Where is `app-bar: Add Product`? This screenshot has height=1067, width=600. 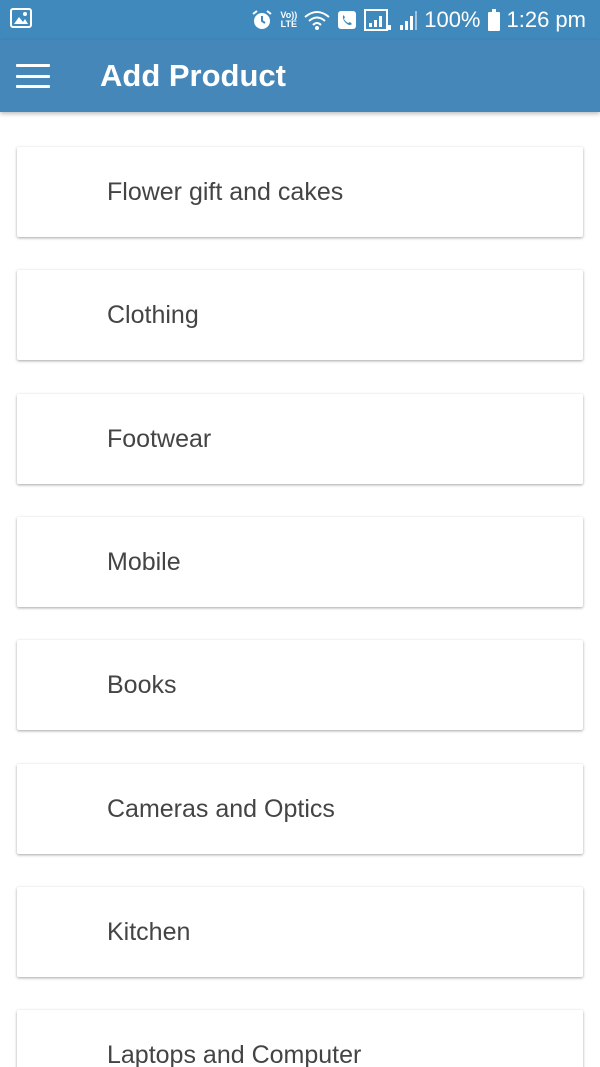
app-bar: Add Product is located at coordinates (300, 76).